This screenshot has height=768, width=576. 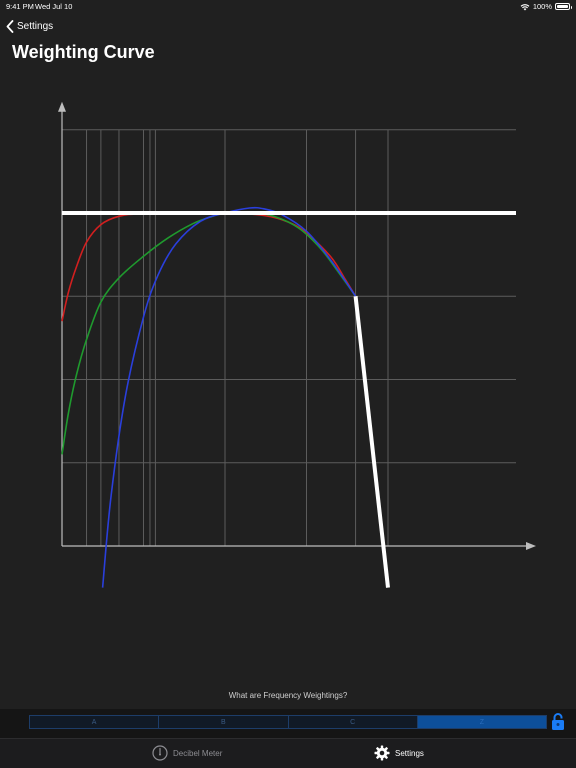 I want to click on battery-icon, so click(x=563, y=6).